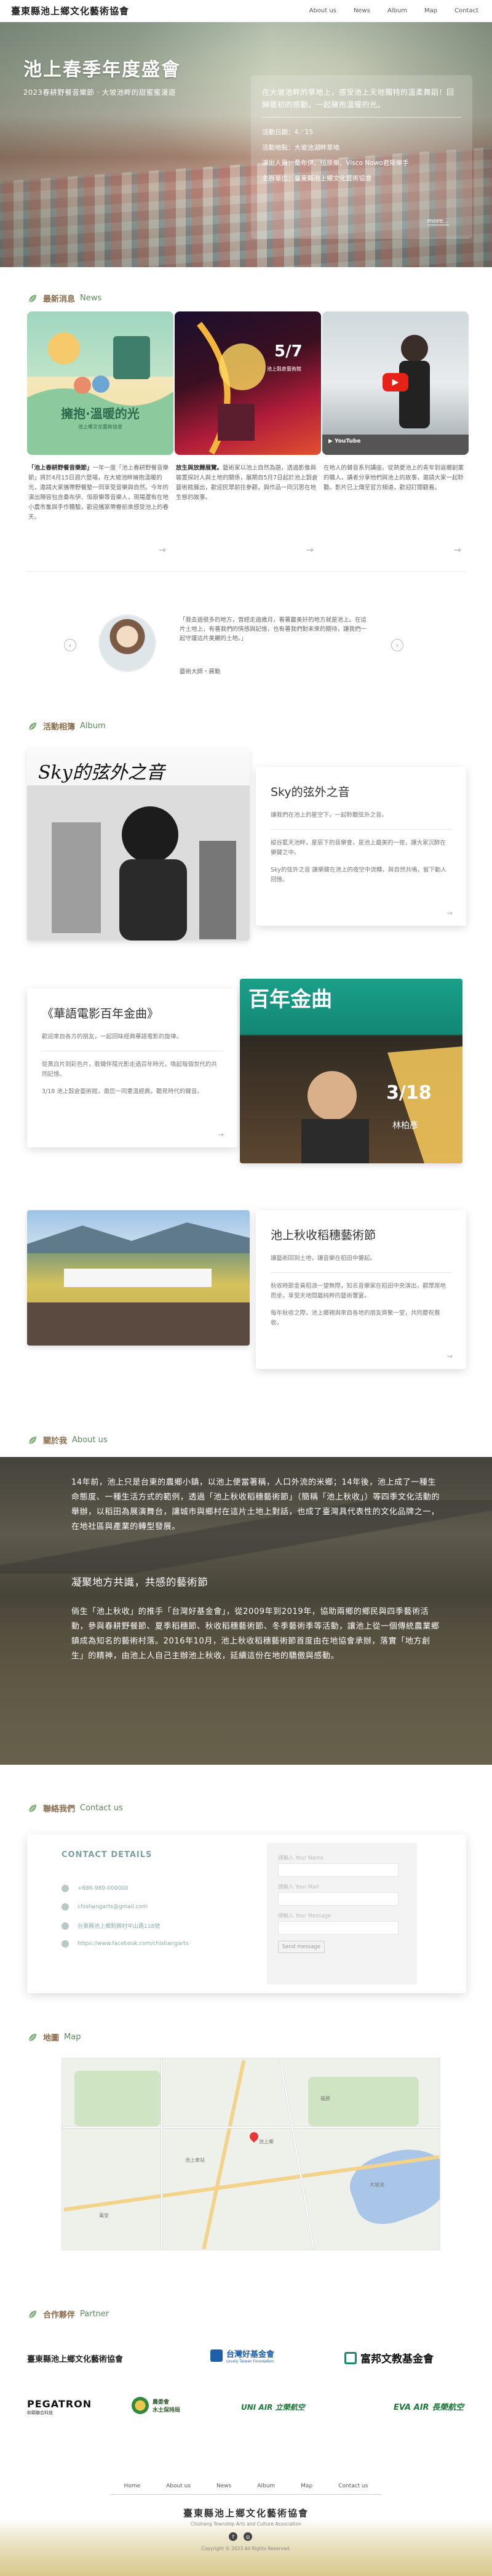 The height and width of the screenshot is (2576, 492). I want to click on location-icon, so click(65, 1926).